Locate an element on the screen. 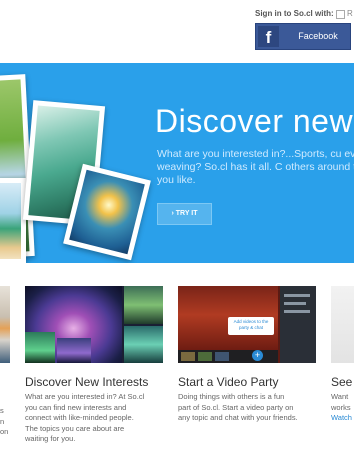  video-tooltip-bubble: Add videos to the party & chat is located at coordinates (251, 326).